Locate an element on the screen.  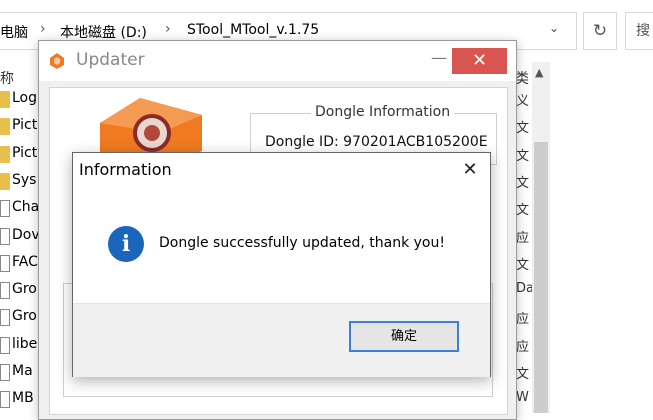
column-header-type: 类 is located at coordinates (522, 78).